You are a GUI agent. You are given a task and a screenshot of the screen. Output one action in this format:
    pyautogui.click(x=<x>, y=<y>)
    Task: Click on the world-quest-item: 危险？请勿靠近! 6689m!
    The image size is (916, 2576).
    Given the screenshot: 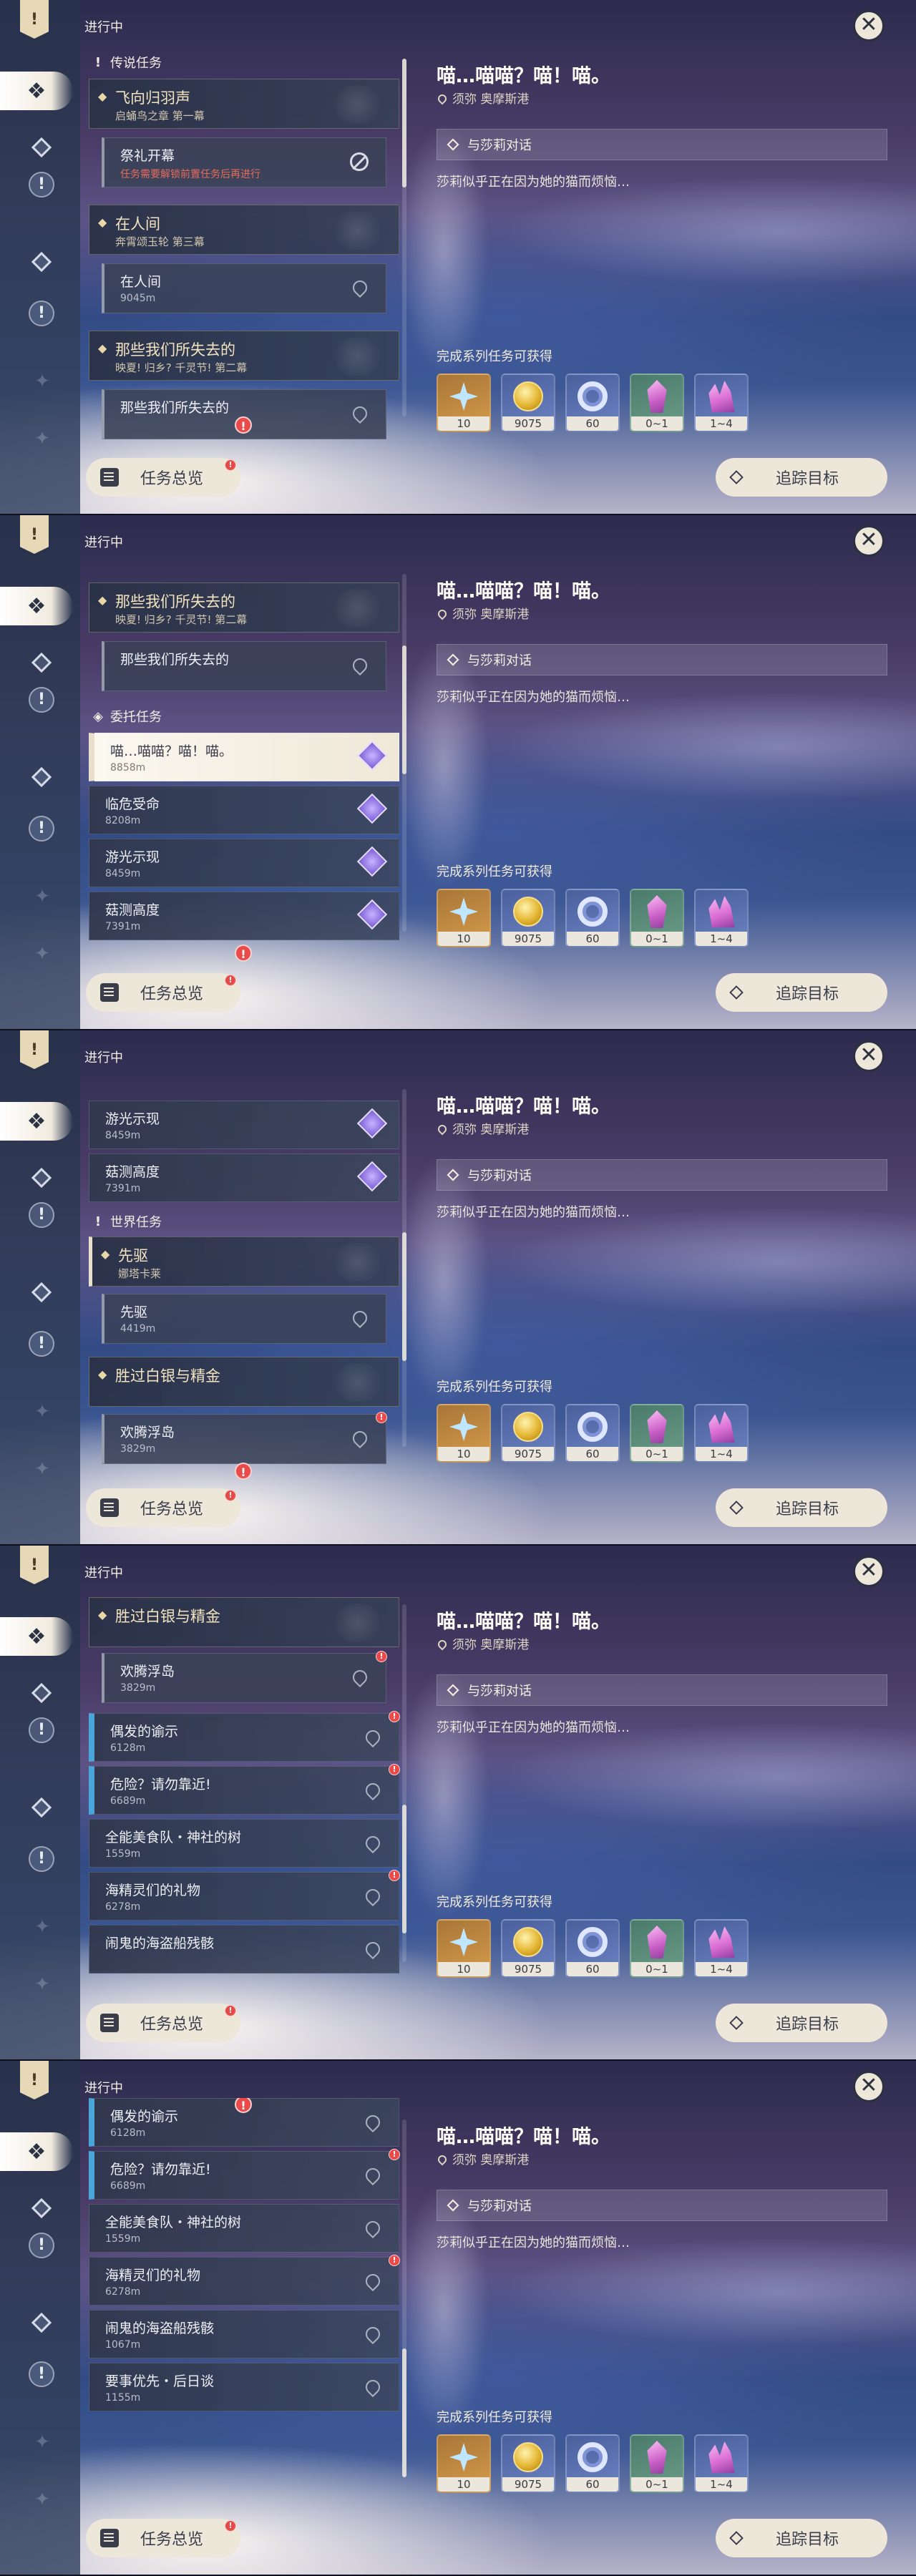 What is the action you would take?
    pyautogui.click(x=244, y=1789)
    